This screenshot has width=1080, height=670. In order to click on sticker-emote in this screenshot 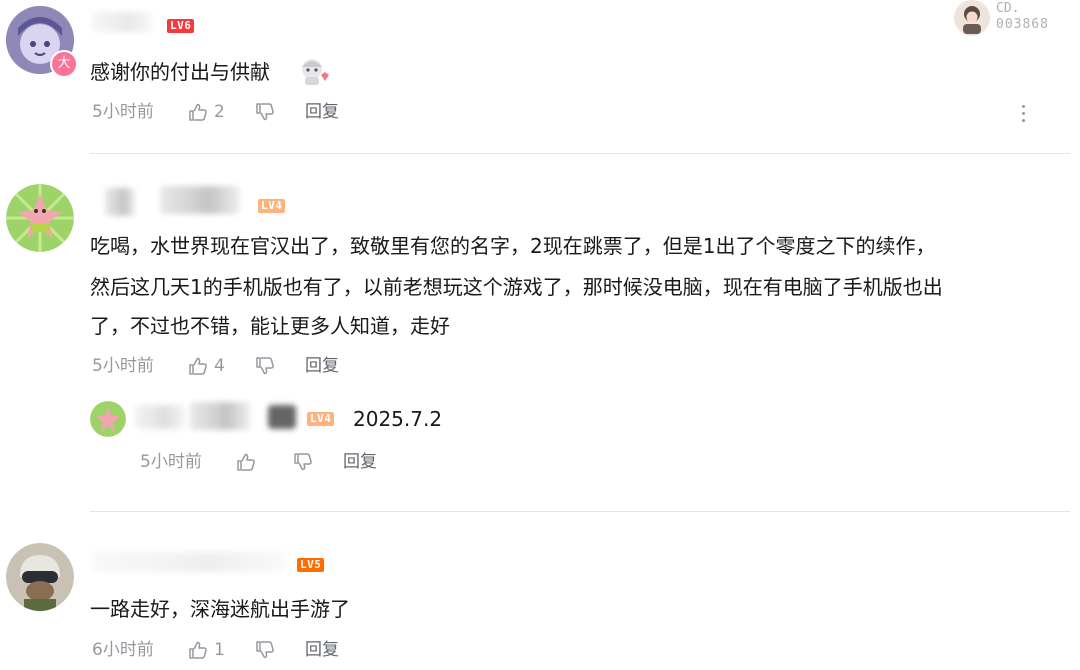, I will do `click(313, 72)`.